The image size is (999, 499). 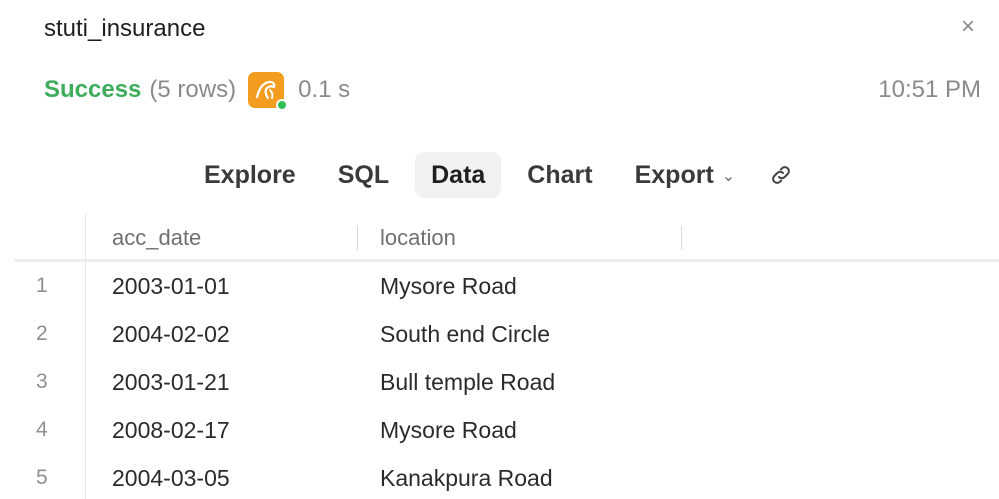 What do you see at coordinates (50, 238) in the screenshot?
I see `index-column-header` at bounding box center [50, 238].